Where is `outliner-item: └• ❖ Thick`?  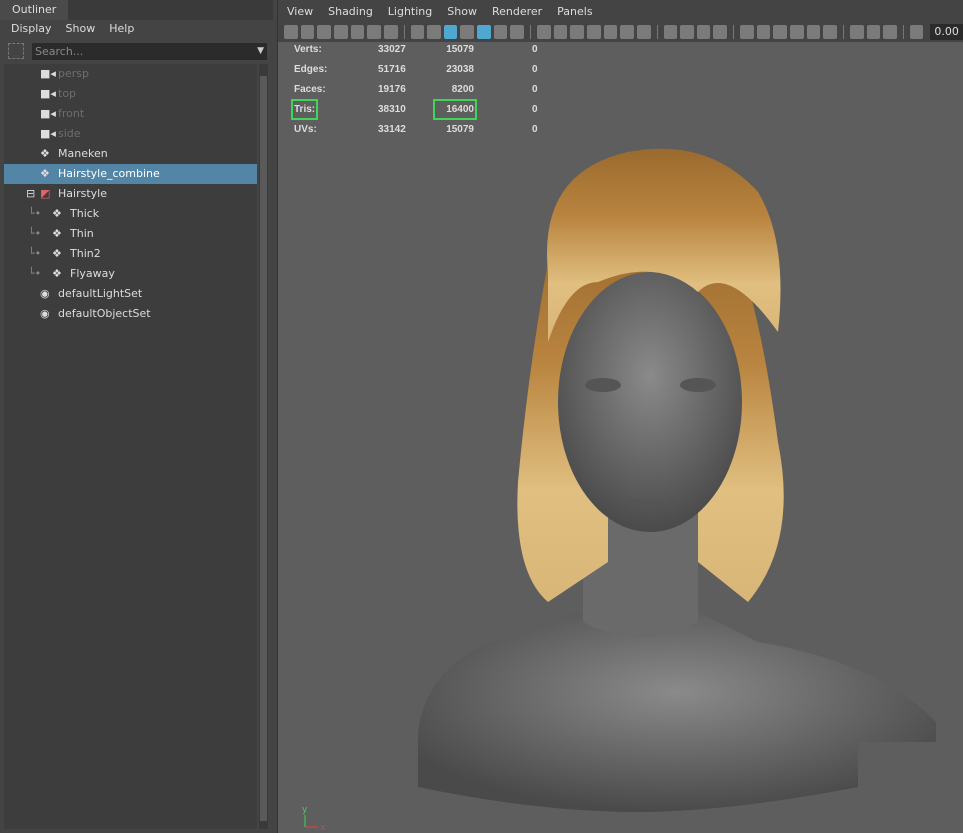
outliner-item: └• ❖ Thick is located at coordinates (130, 214).